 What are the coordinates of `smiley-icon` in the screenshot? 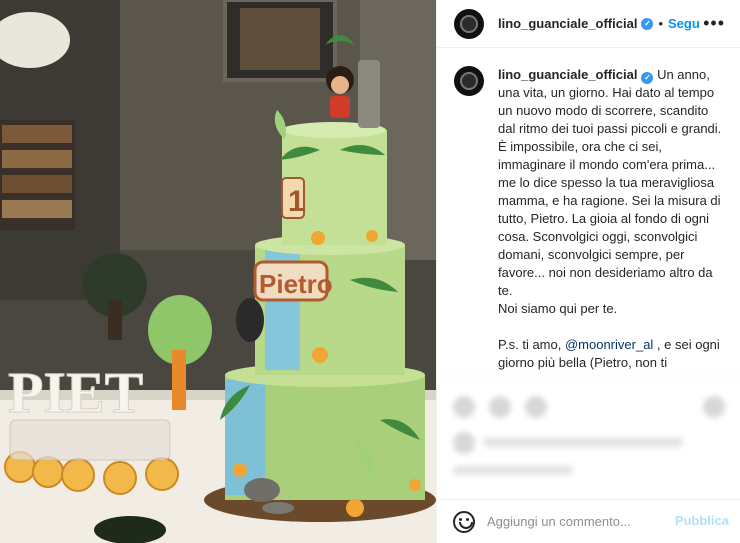 It's located at (464, 521).